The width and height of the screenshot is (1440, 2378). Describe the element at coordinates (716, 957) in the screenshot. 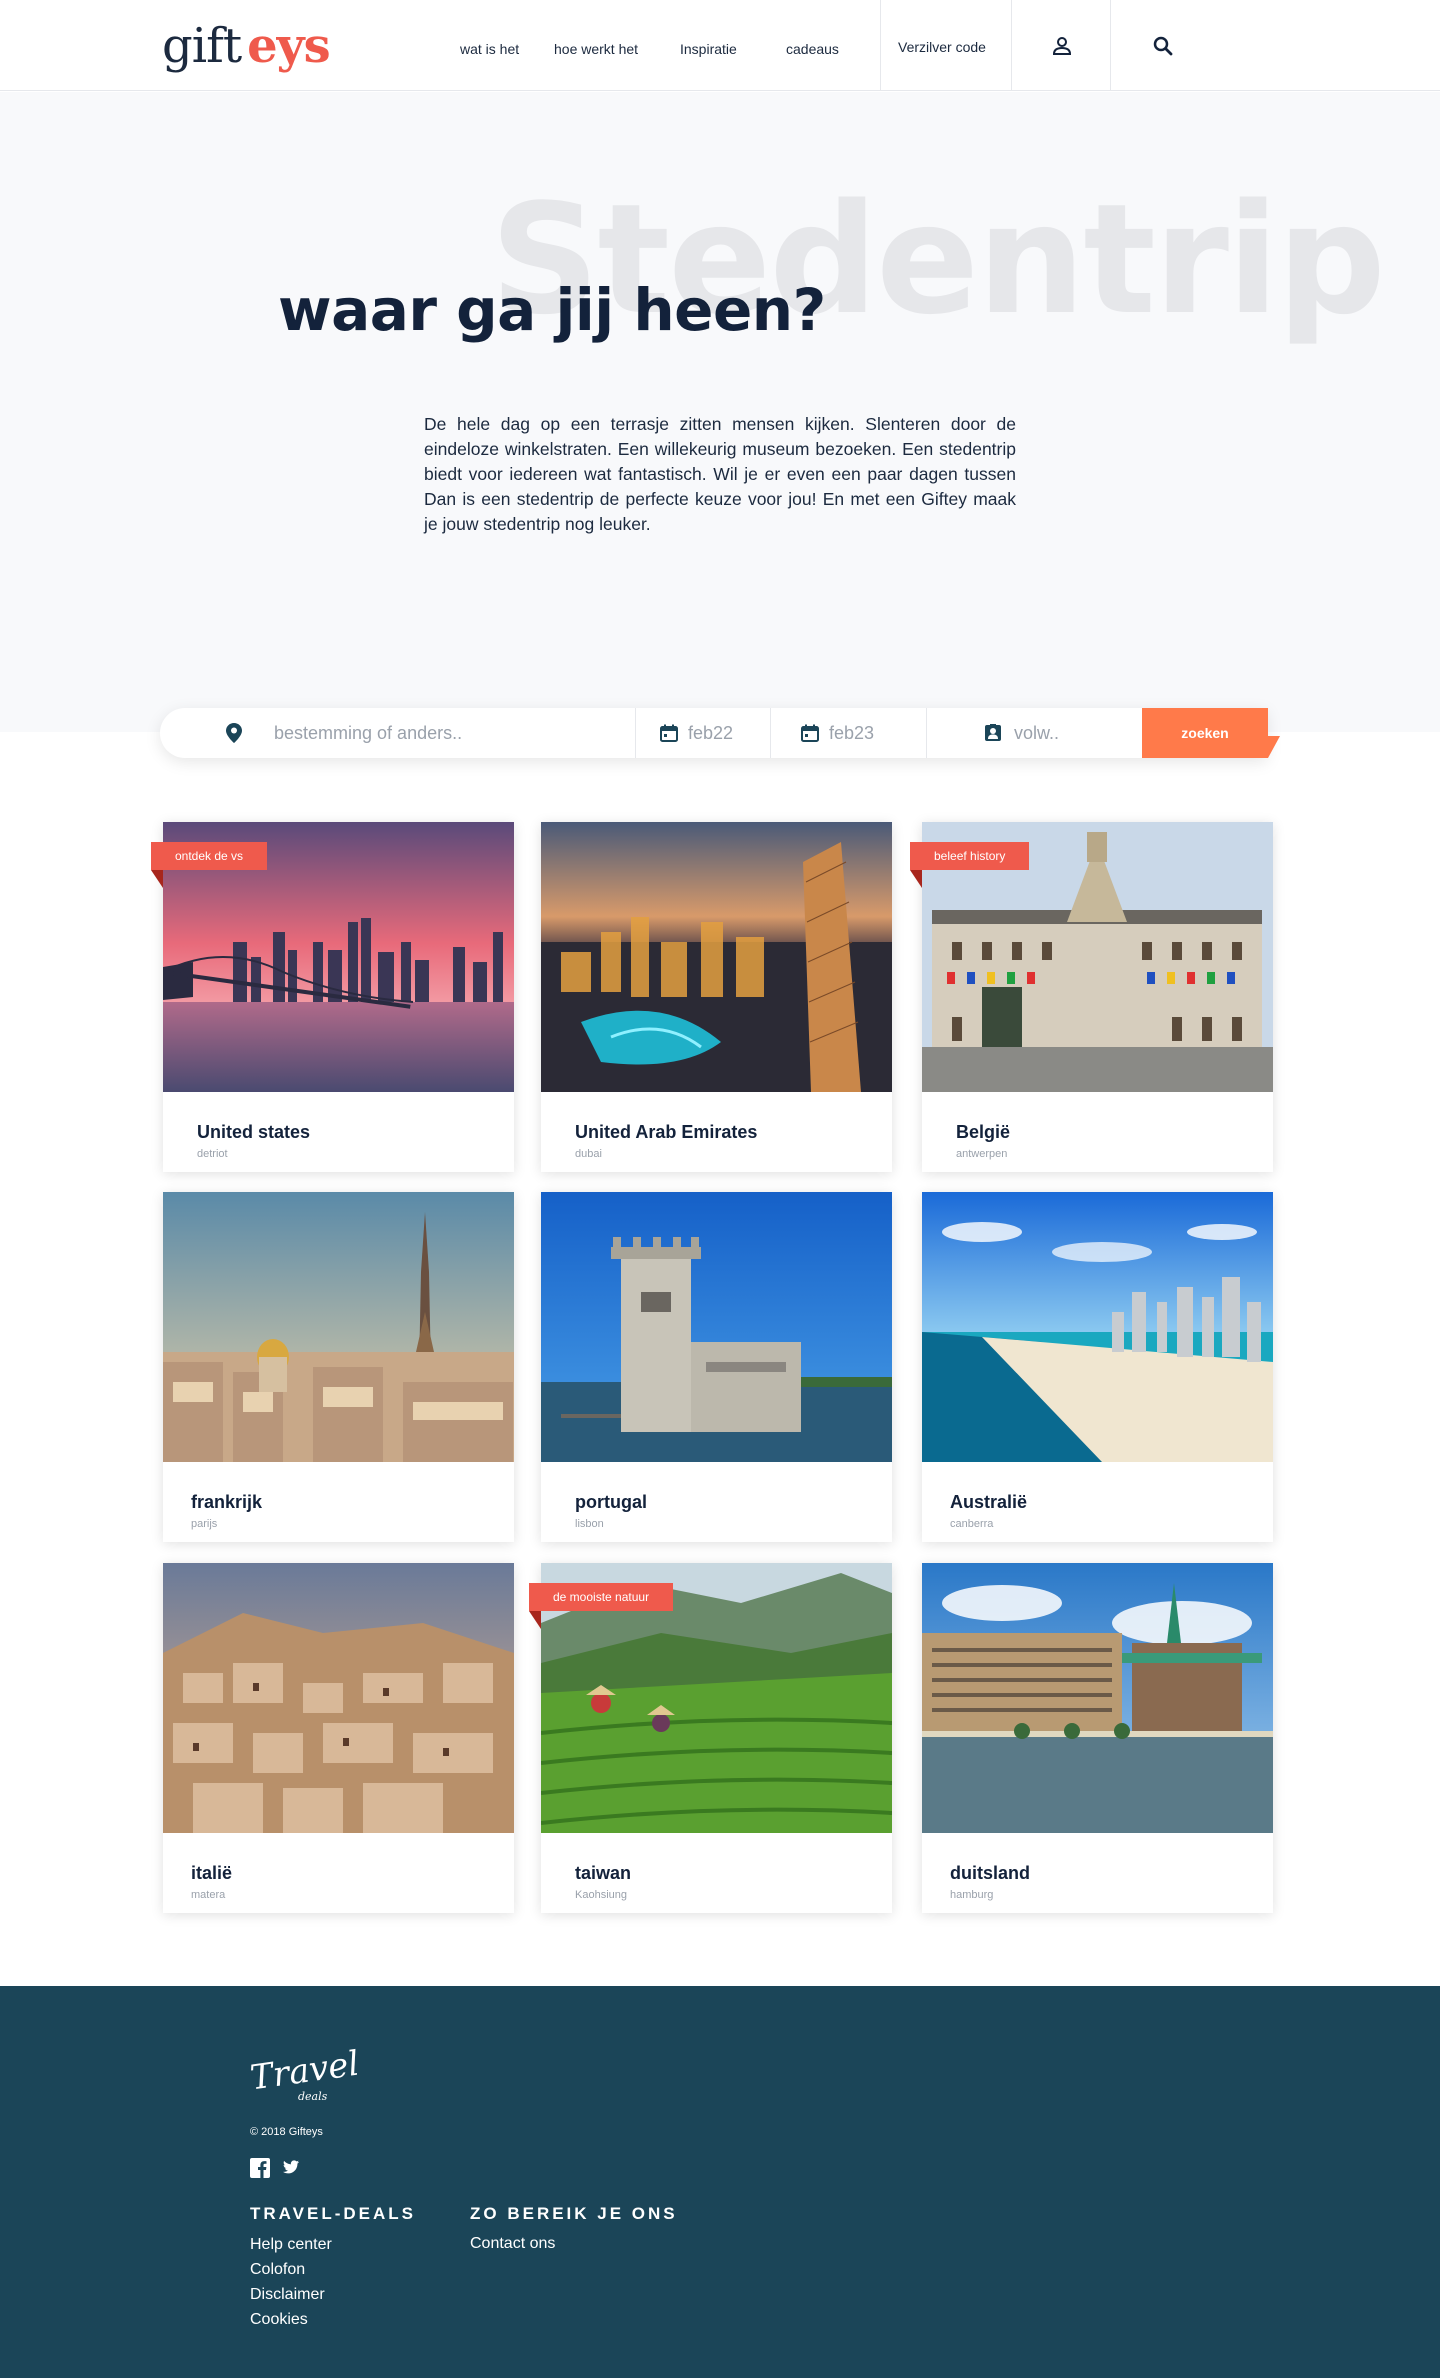

I see `card-image-dubai` at that location.